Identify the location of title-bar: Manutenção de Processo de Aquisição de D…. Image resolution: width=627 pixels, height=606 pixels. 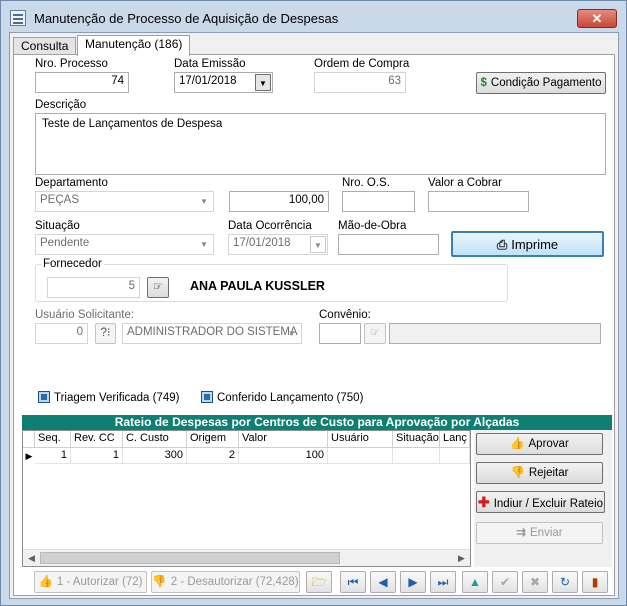
(313, 17).